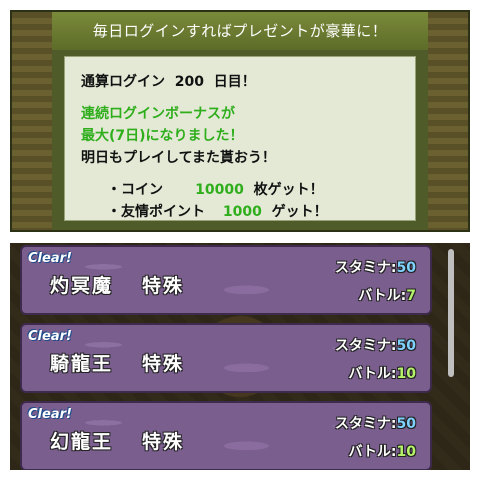 The height and width of the screenshot is (480, 480). What do you see at coordinates (451, 313) in the screenshot?
I see `scrollbar` at bounding box center [451, 313].